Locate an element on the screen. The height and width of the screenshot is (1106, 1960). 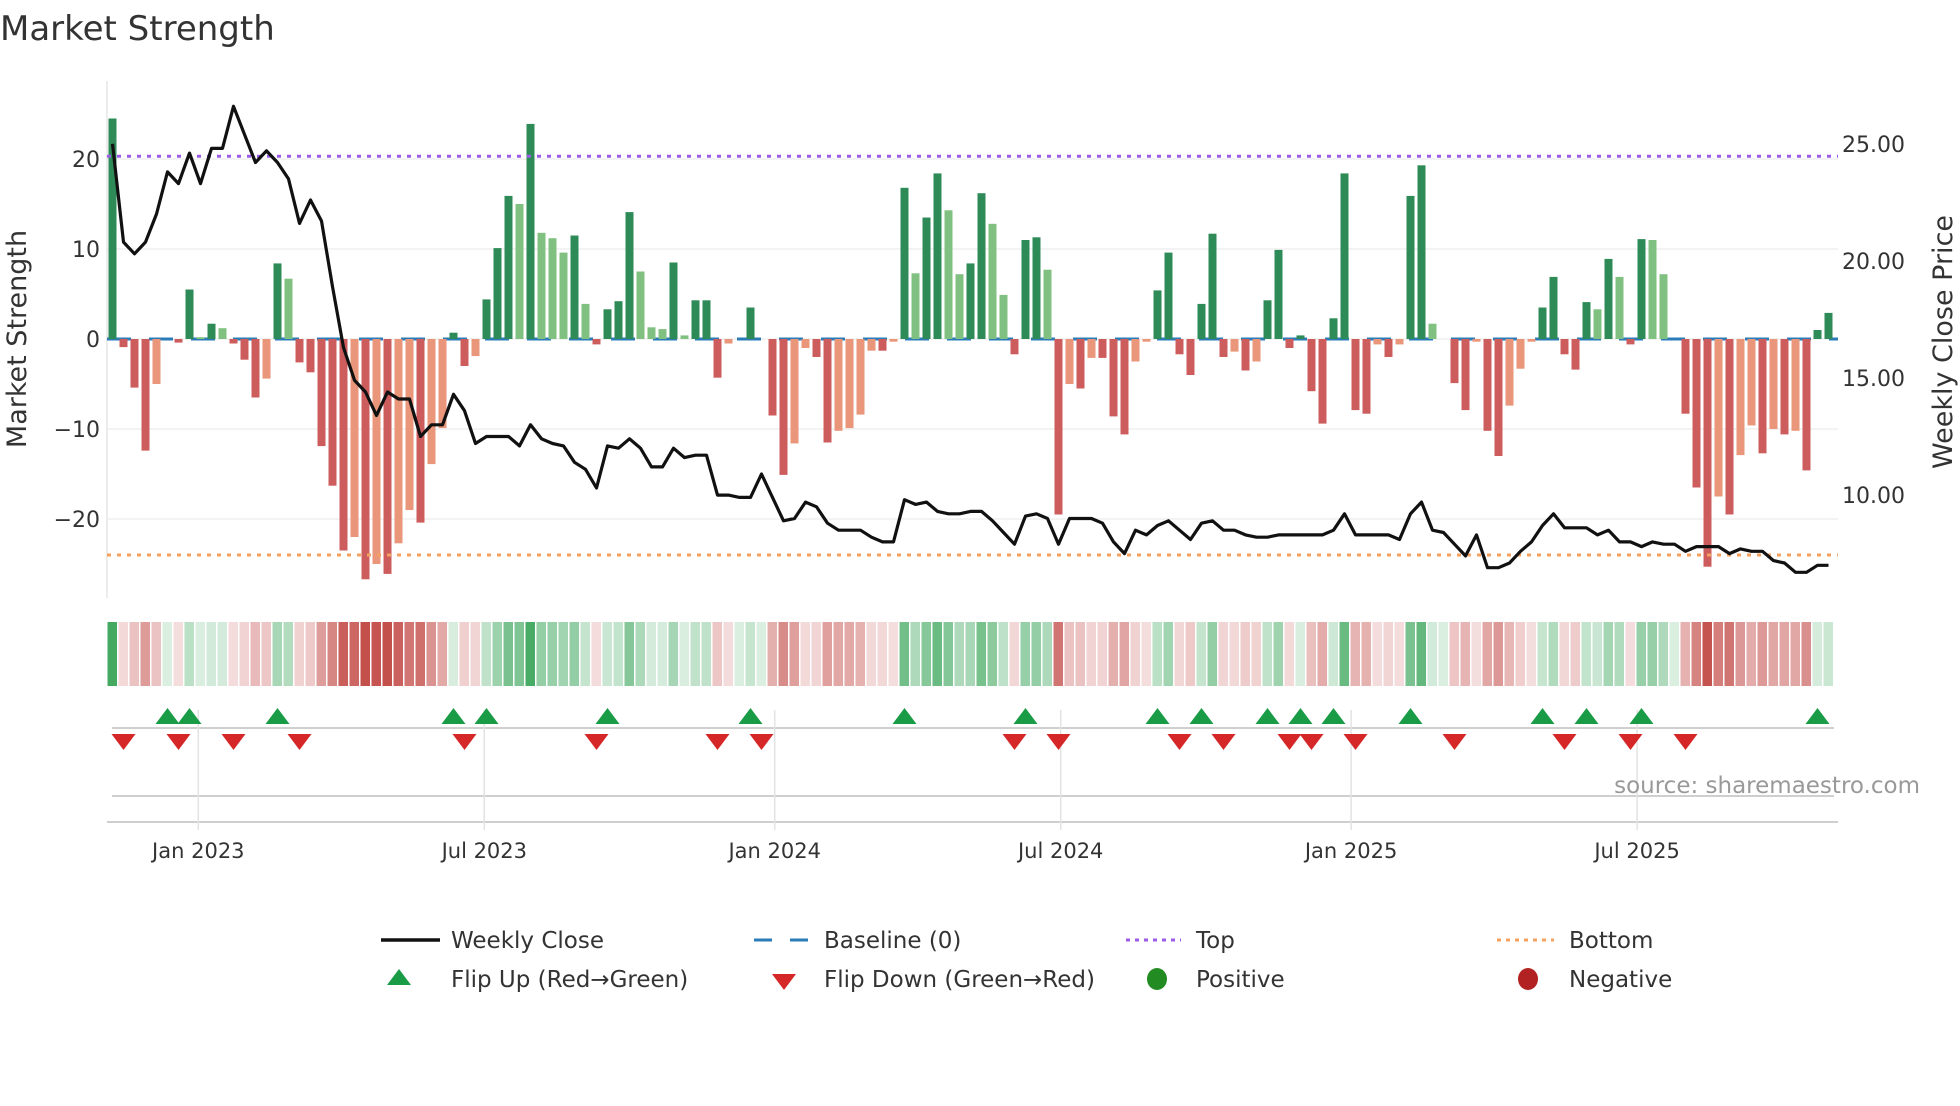
y2-tick-label: 10.00 is located at coordinates (1873, 496).